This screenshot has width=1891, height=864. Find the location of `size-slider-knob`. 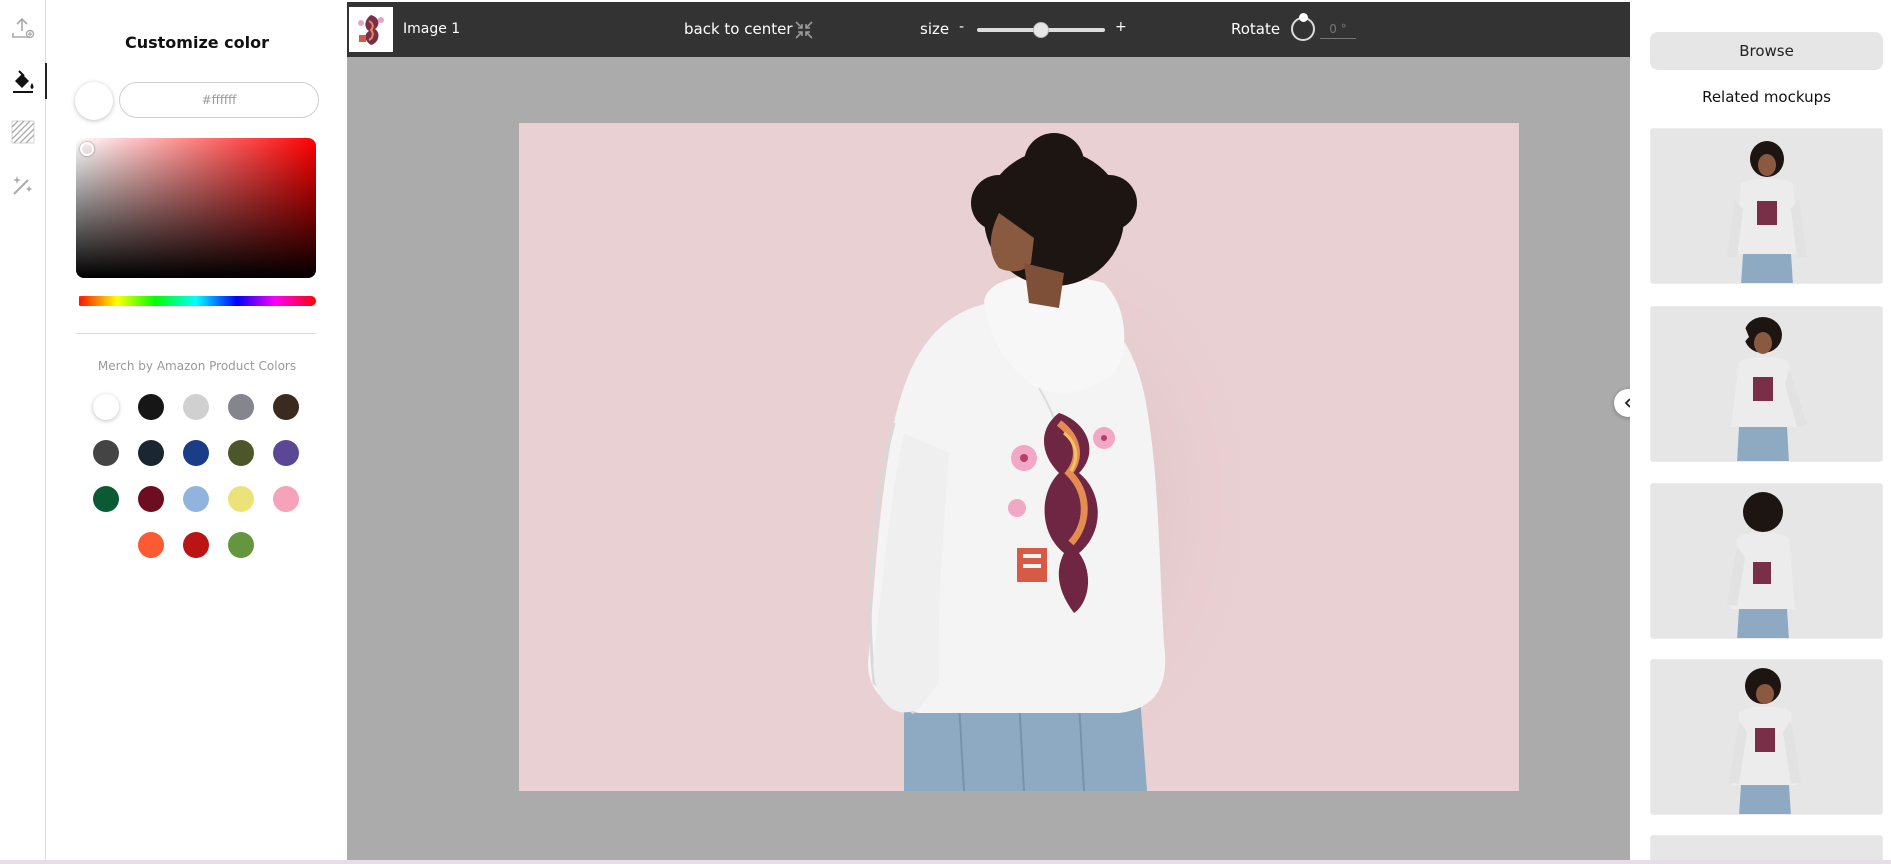

size-slider-knob is located at coordinates (1041, 30).